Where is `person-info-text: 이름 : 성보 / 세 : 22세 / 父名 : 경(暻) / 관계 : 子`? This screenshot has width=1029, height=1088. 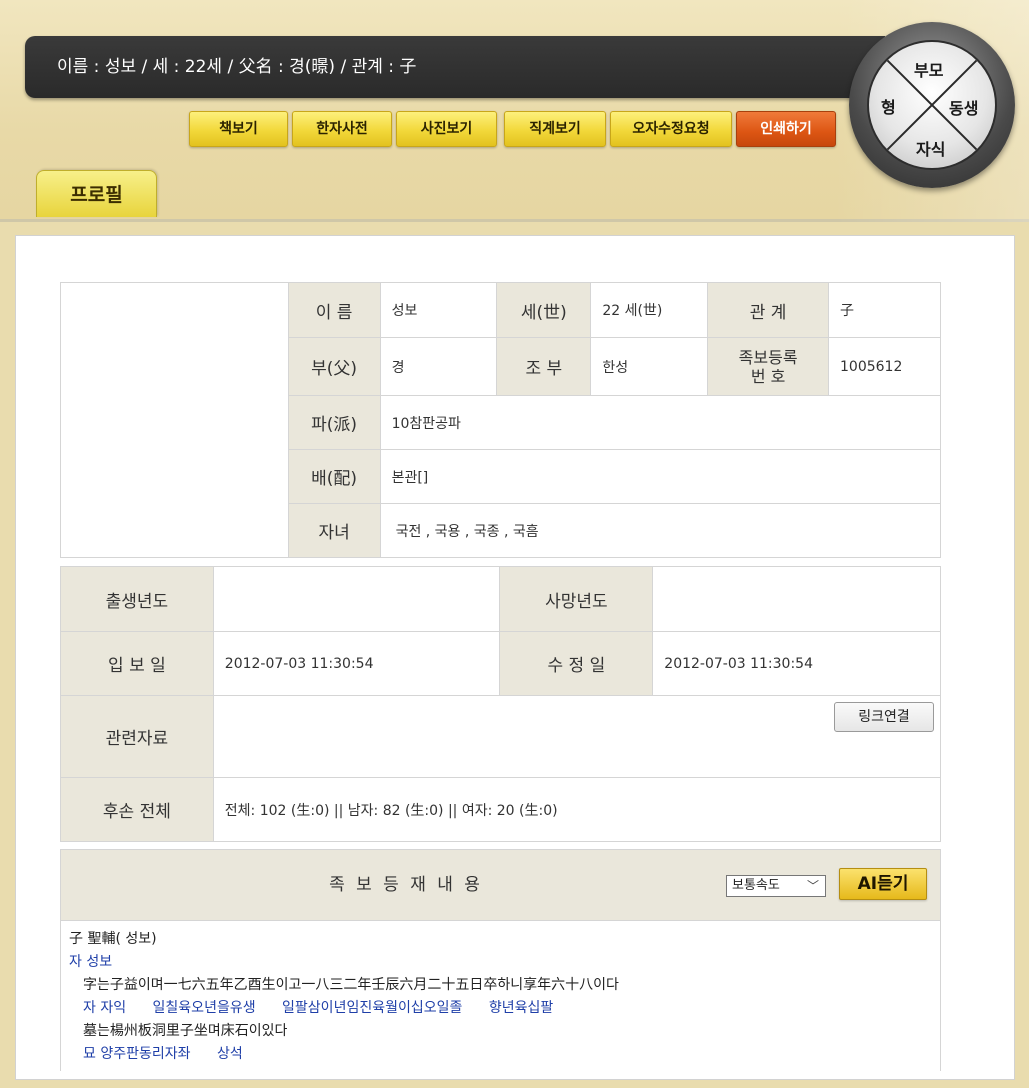
person-info-text: 이름 : 성보 / 세 : 22세 / 父名 : 경(暻) / 관계 : 子 is located at coordinates (237, 67).